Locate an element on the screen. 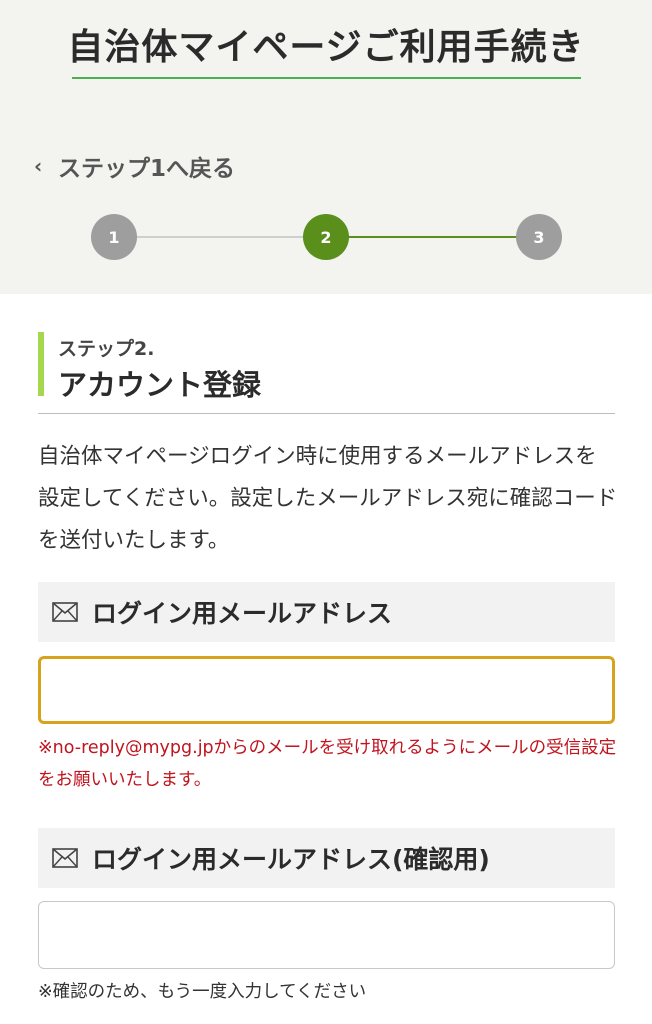  step-indicator-3: 3 is located at coordinates (539, 237).